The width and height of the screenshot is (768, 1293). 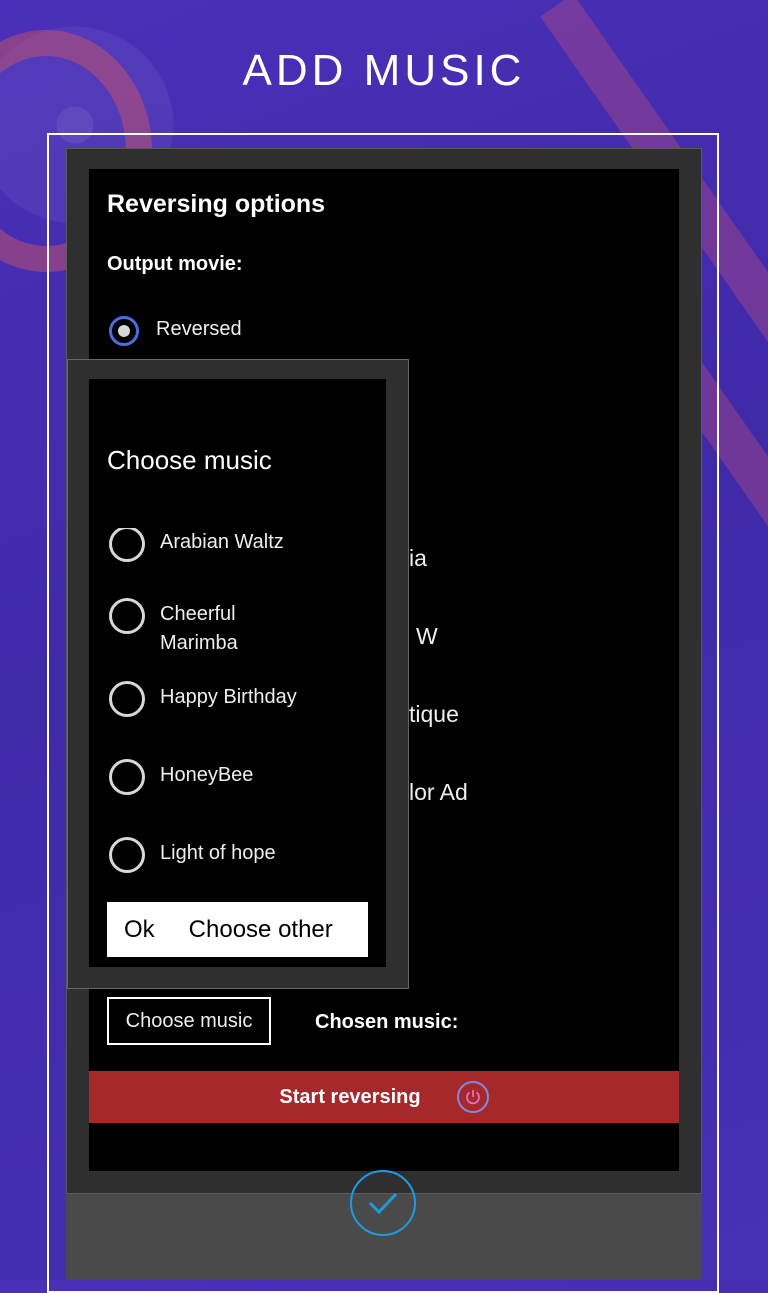 What do you see at coordinates (438, 792) in the screenshot?
I see `partial-option-text: lor Ad` at bounding box center [438, 792].